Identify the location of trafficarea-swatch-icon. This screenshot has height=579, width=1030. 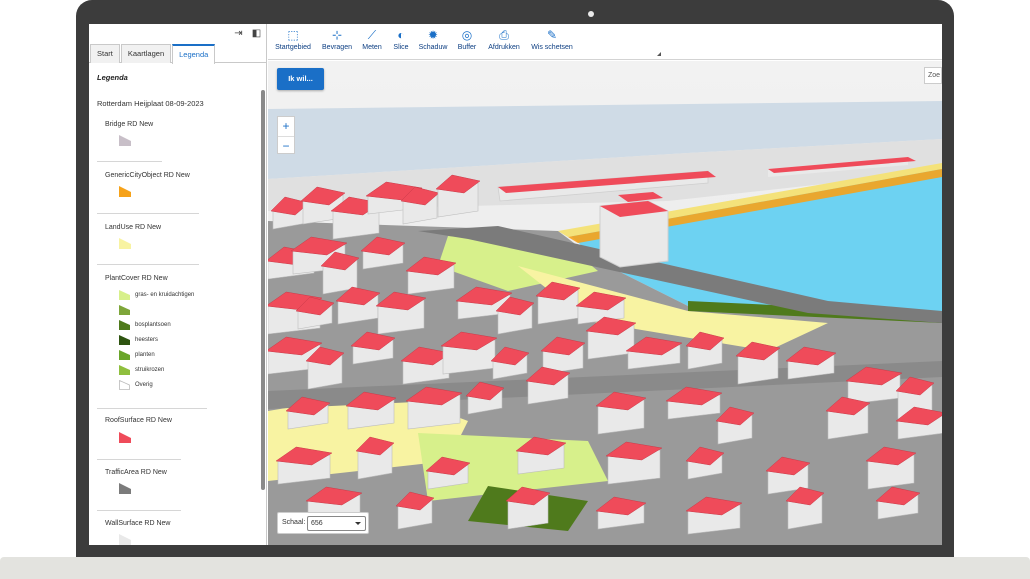
(125, 488).